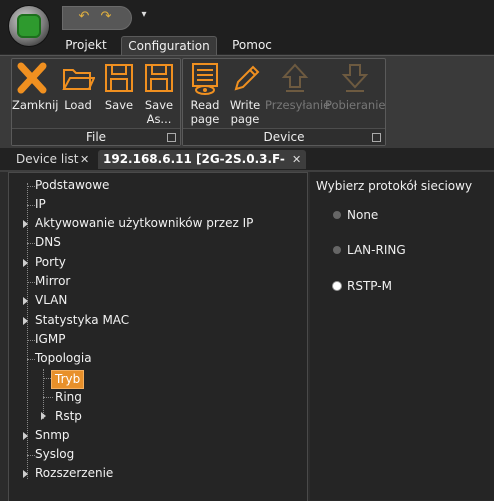 This screenshot has width=494, height=501. I want to click on upload-button: Przesyłanie, so click(297, 86).